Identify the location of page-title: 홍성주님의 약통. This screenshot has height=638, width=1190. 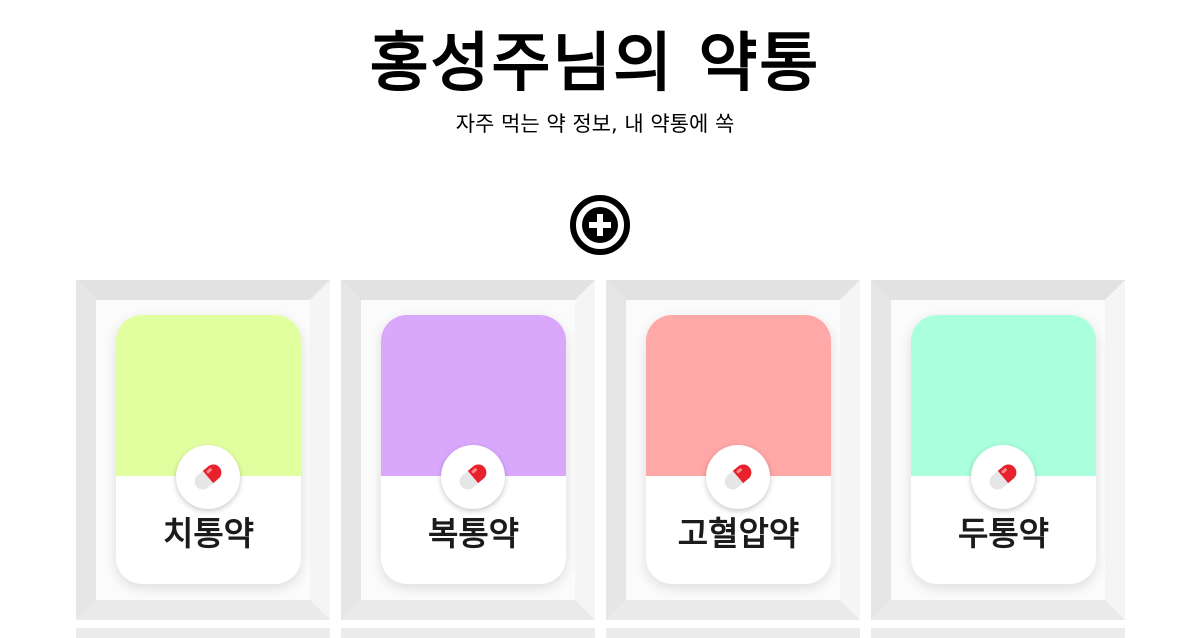
(595, 64).